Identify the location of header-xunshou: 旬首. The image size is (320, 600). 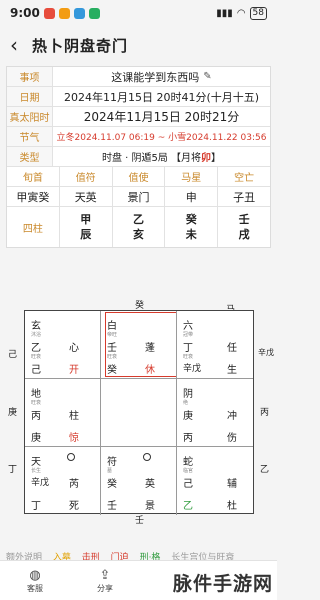
(33, 176).